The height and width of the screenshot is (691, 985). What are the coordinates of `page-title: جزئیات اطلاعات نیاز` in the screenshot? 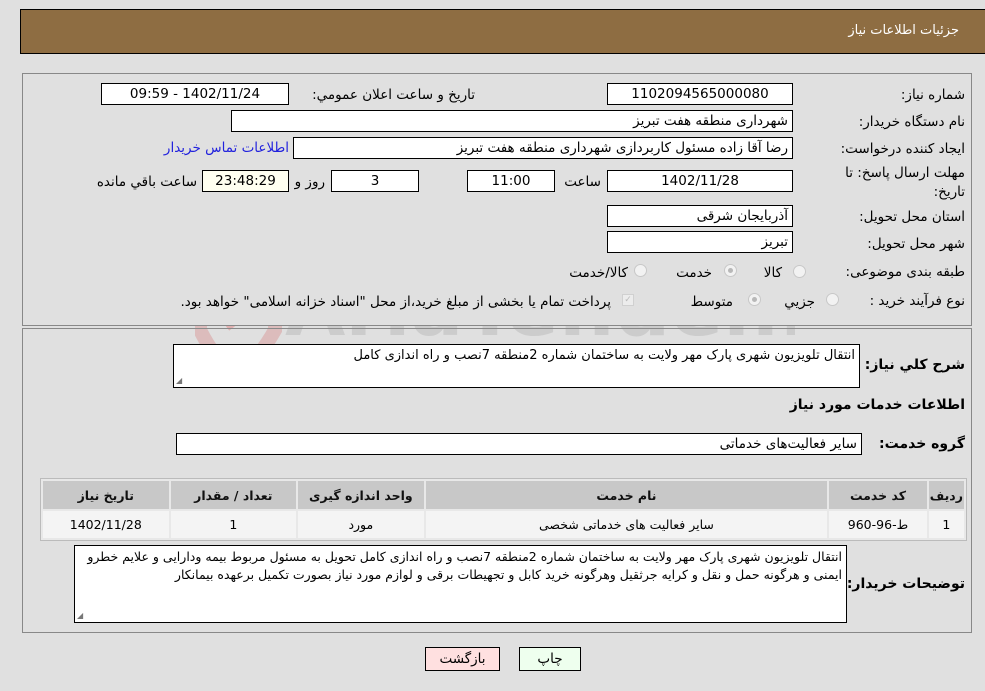 It's located at (903, 30).